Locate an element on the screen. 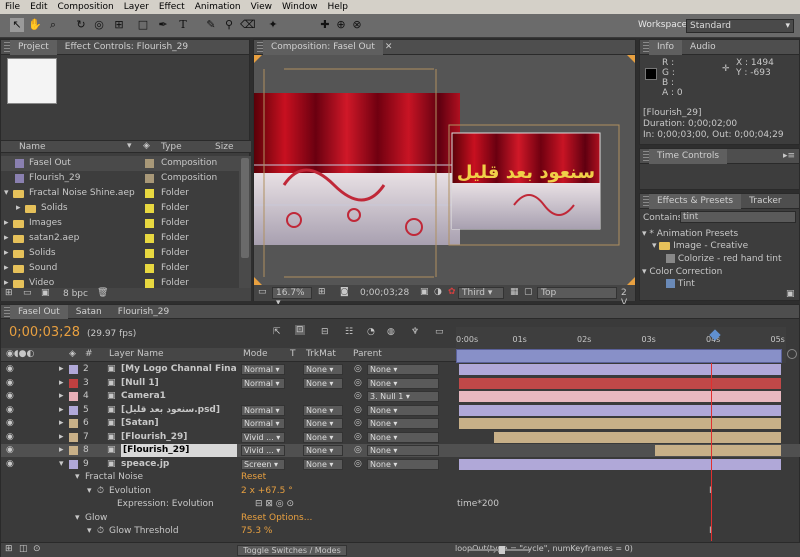 Image resolution: width=800 pixels, height=557 pixels. view-select: Top is located at coordinates (577, 293).